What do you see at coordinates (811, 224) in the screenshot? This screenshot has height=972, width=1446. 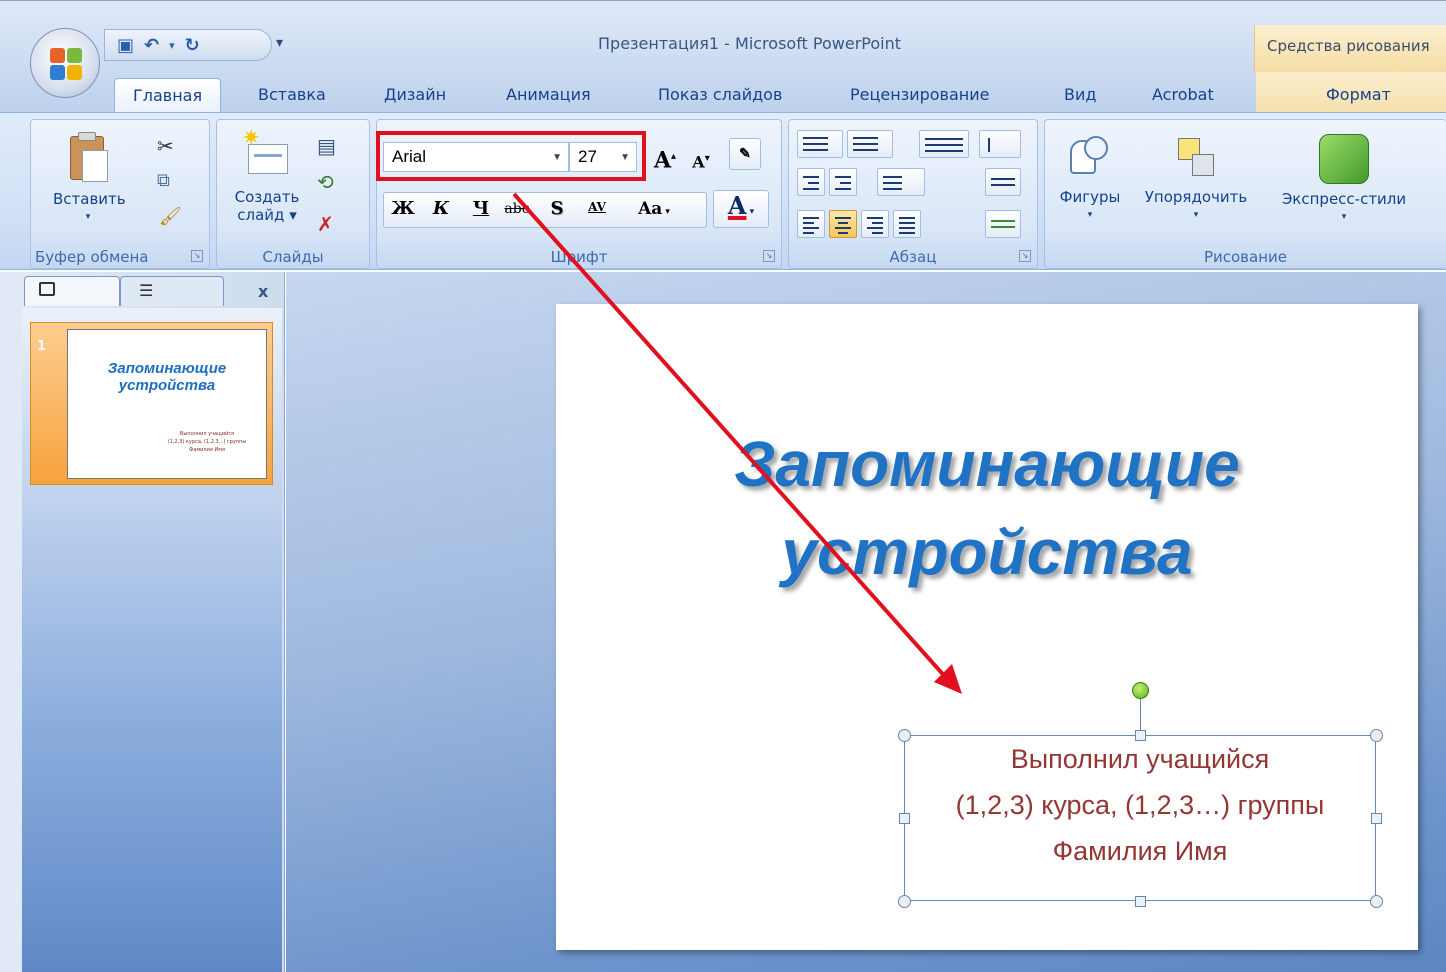 I see `align-left-icon` at bounding box center [811, 224].